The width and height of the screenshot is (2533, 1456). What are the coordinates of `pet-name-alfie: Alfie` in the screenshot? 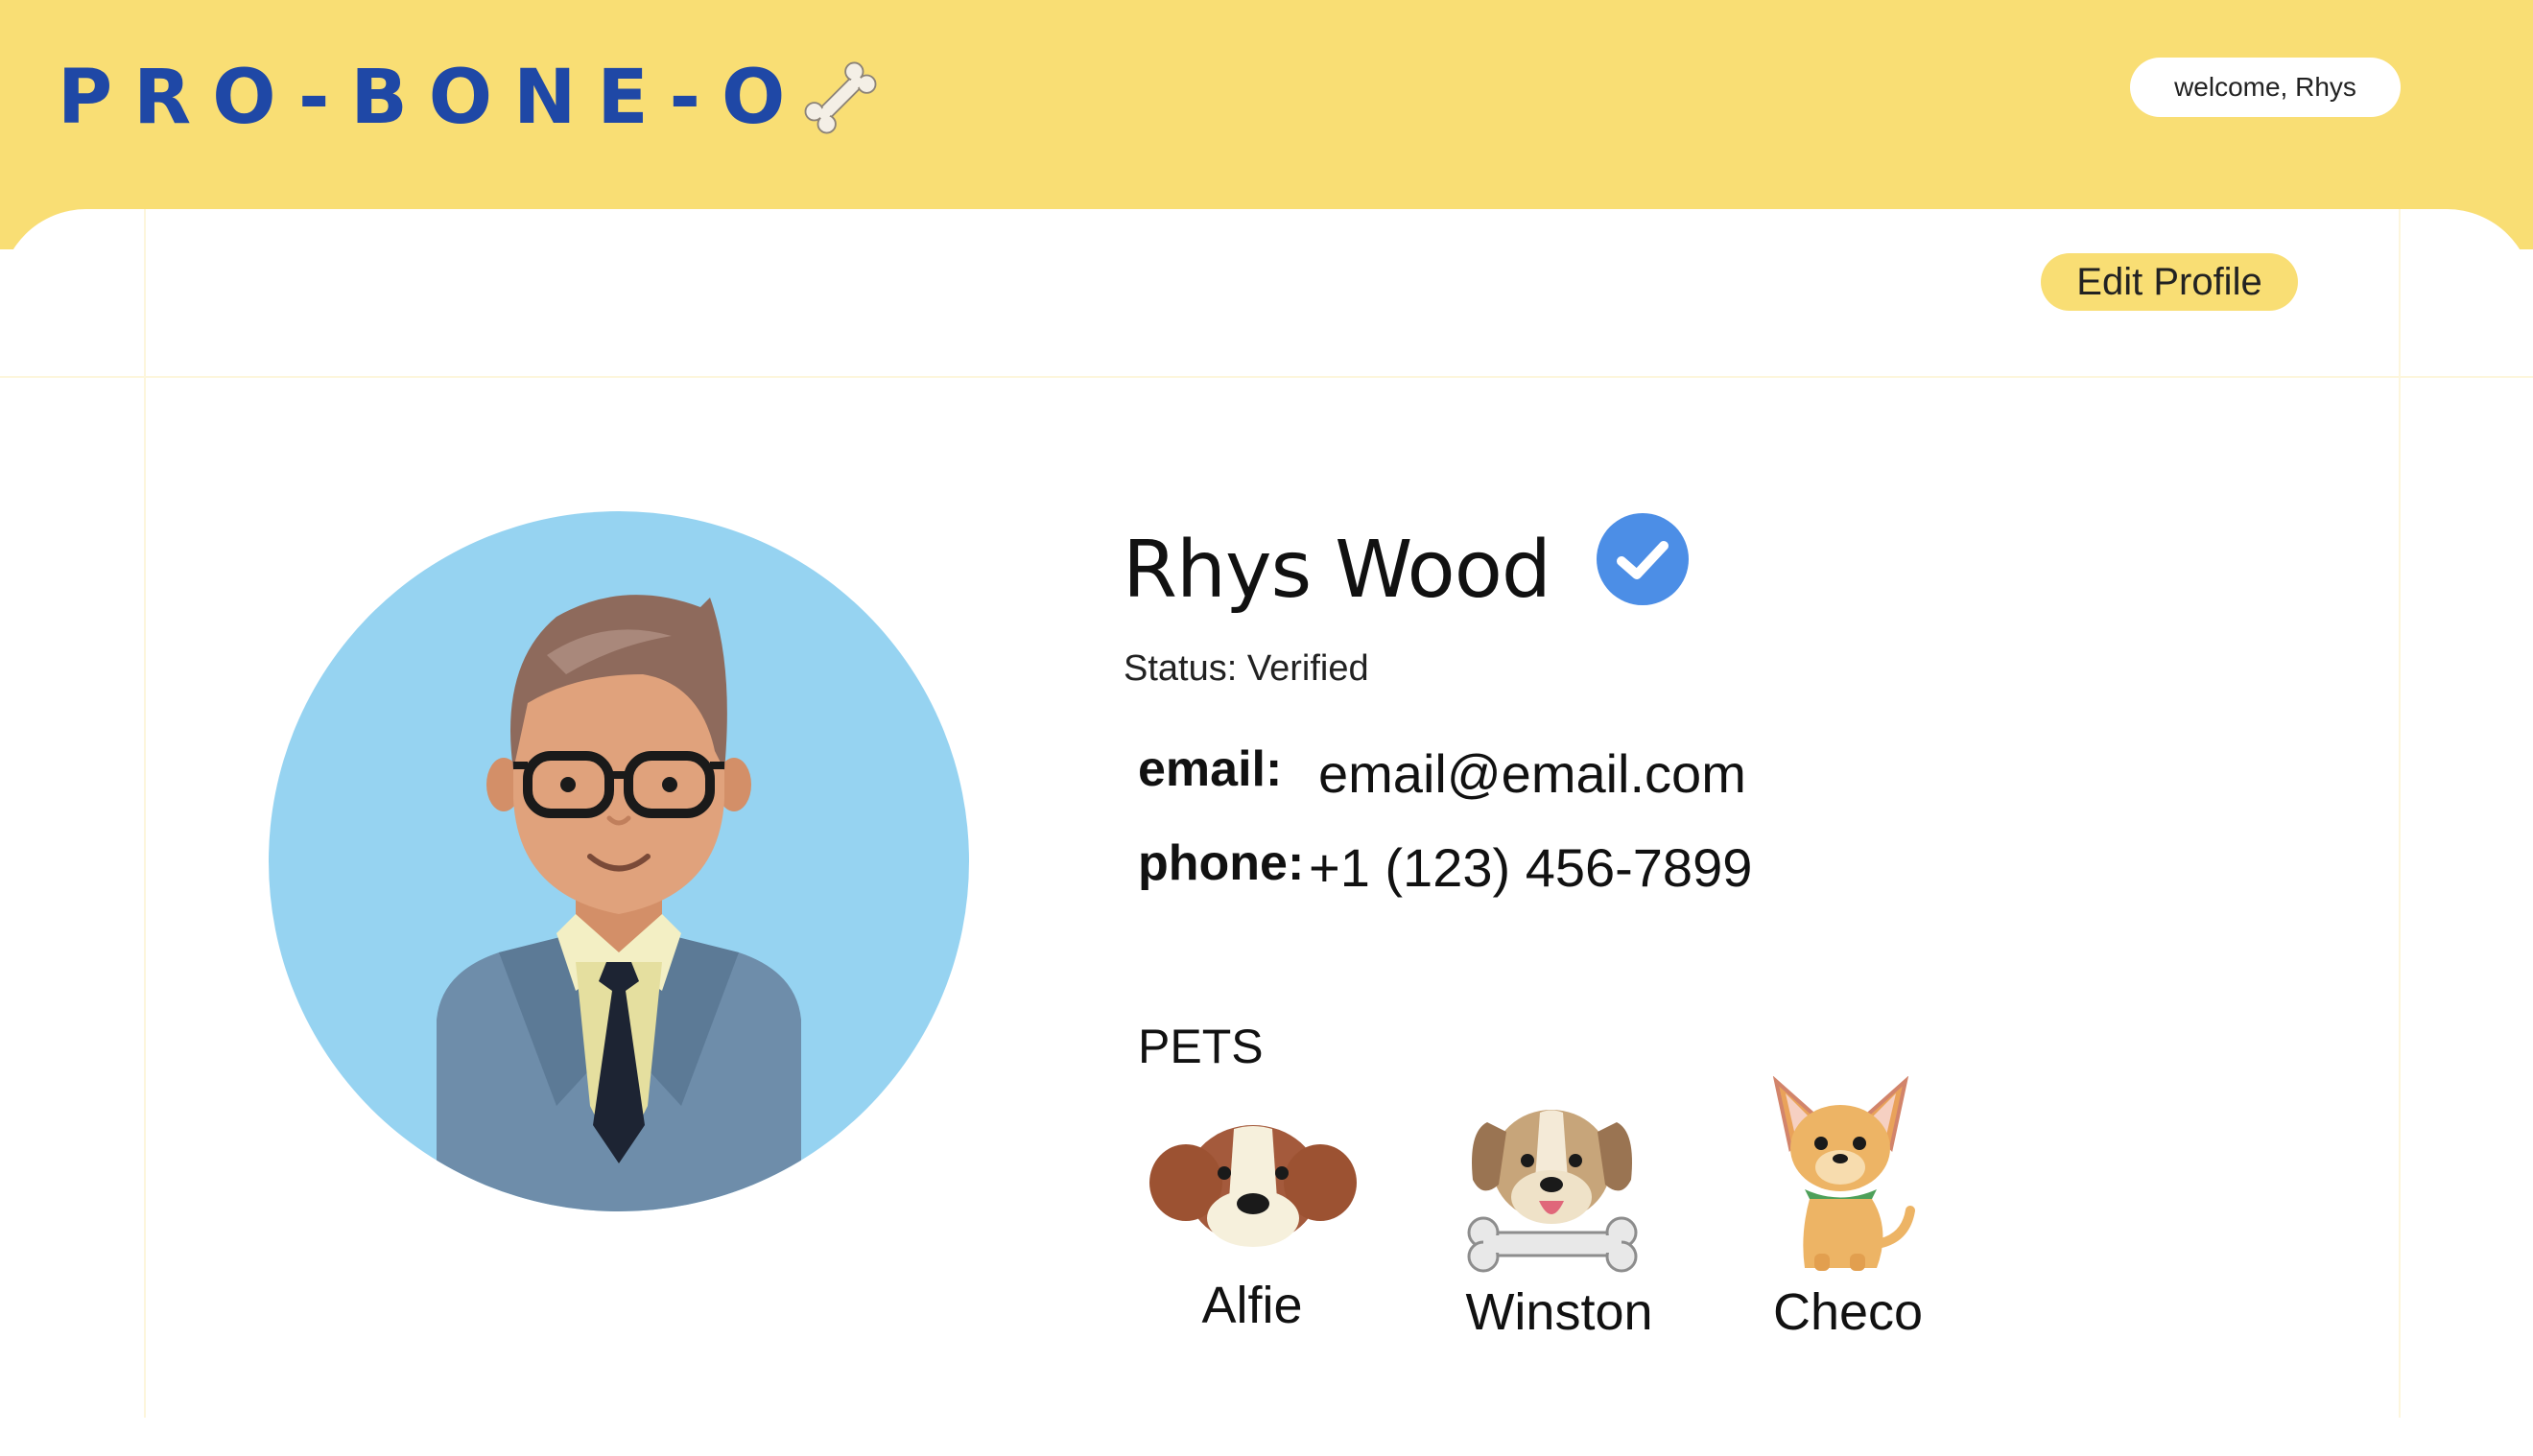 It's located at (1252, 1305).